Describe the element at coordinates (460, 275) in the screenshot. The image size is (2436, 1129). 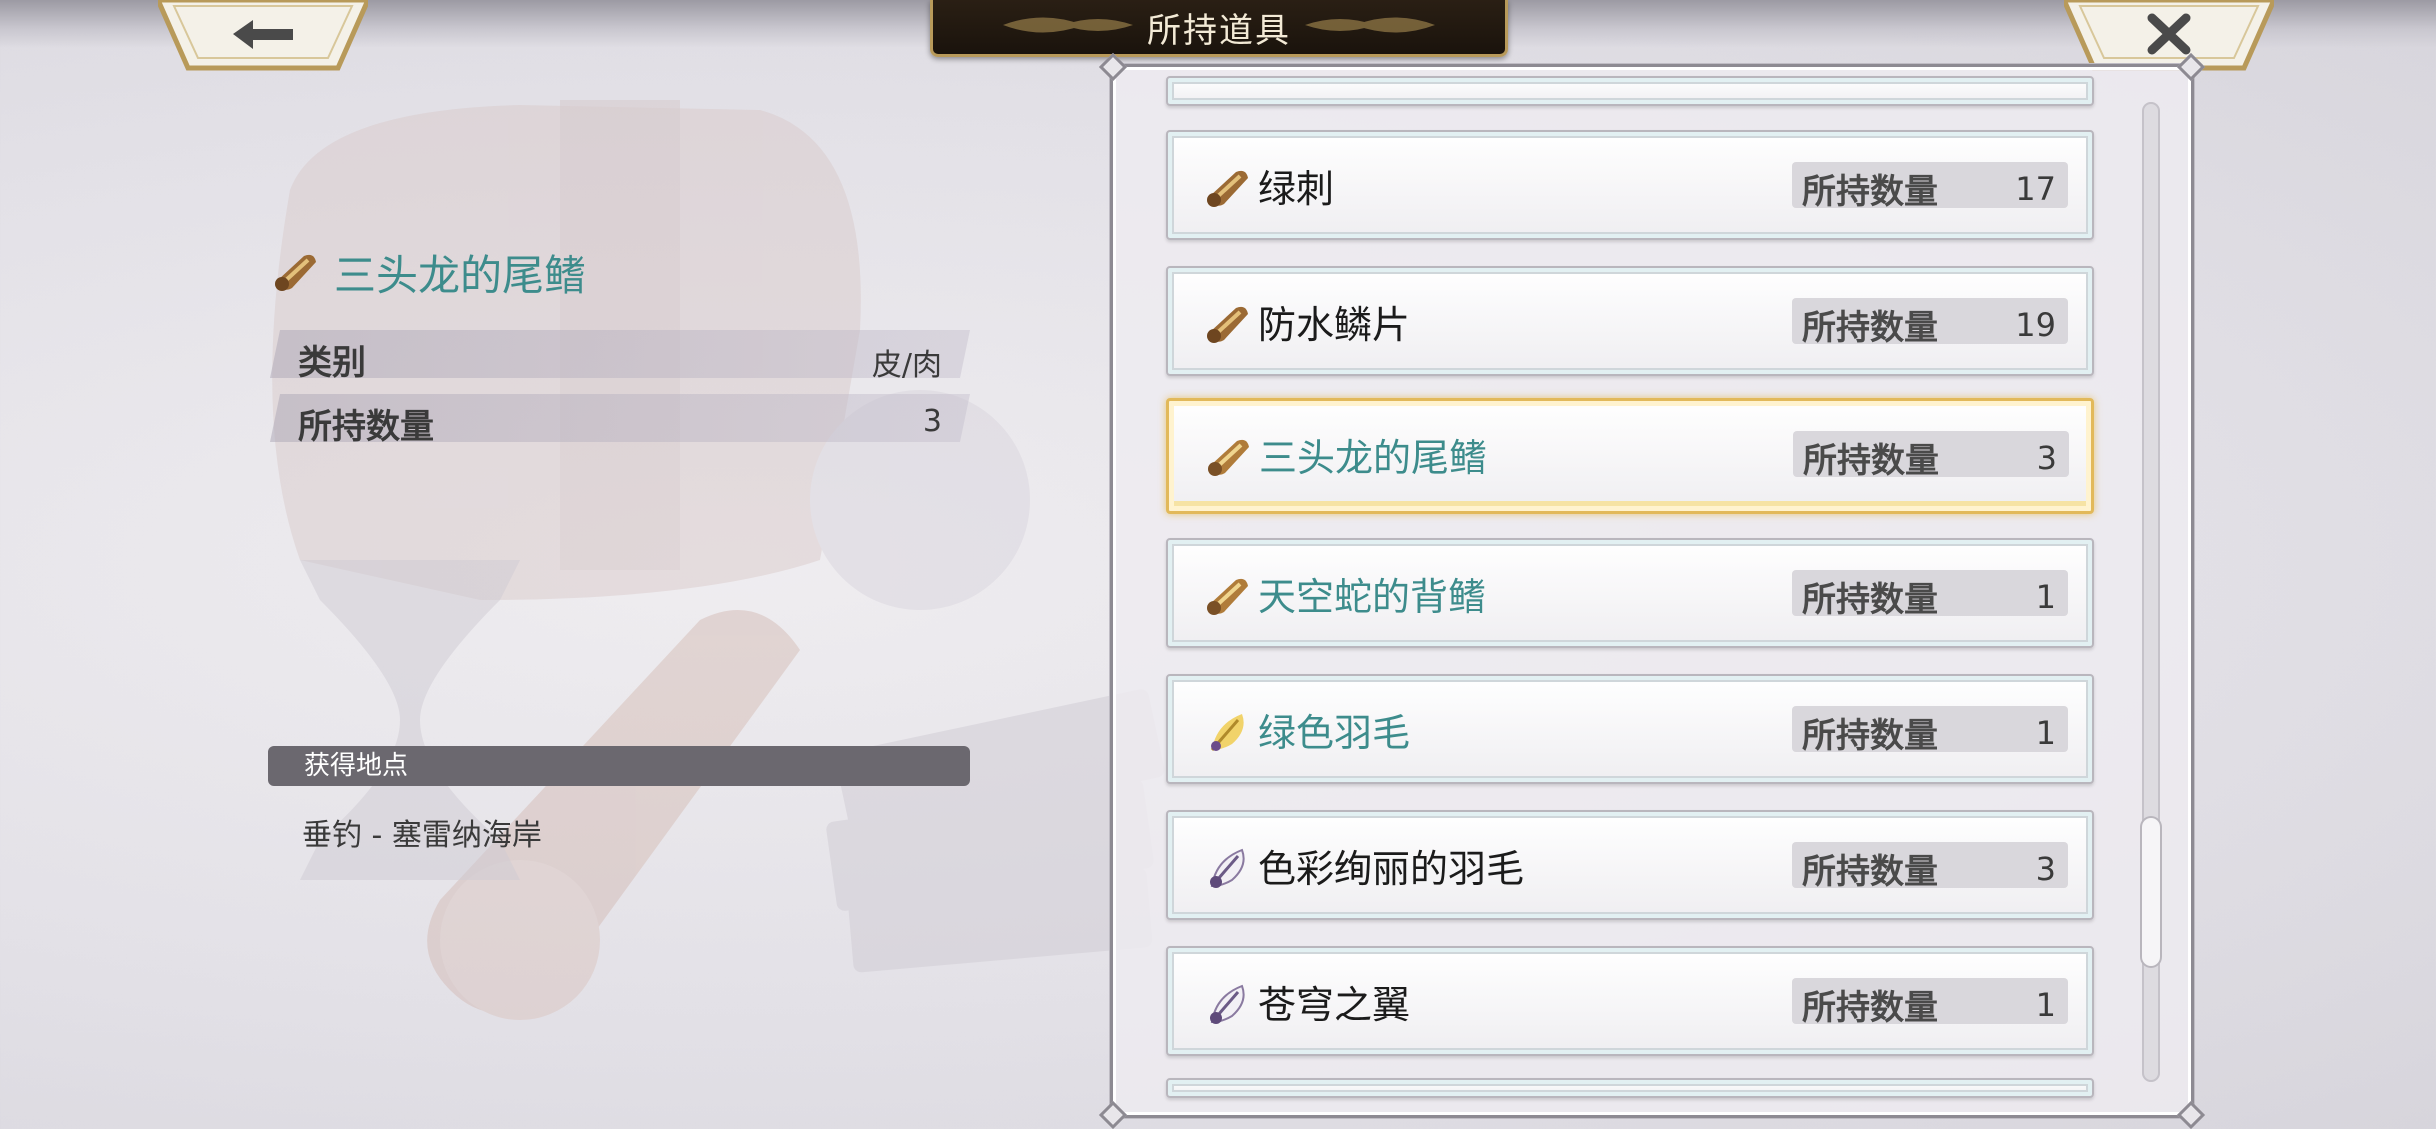
I see `item-detail-name: 三头龙的尾鳍` at that location.